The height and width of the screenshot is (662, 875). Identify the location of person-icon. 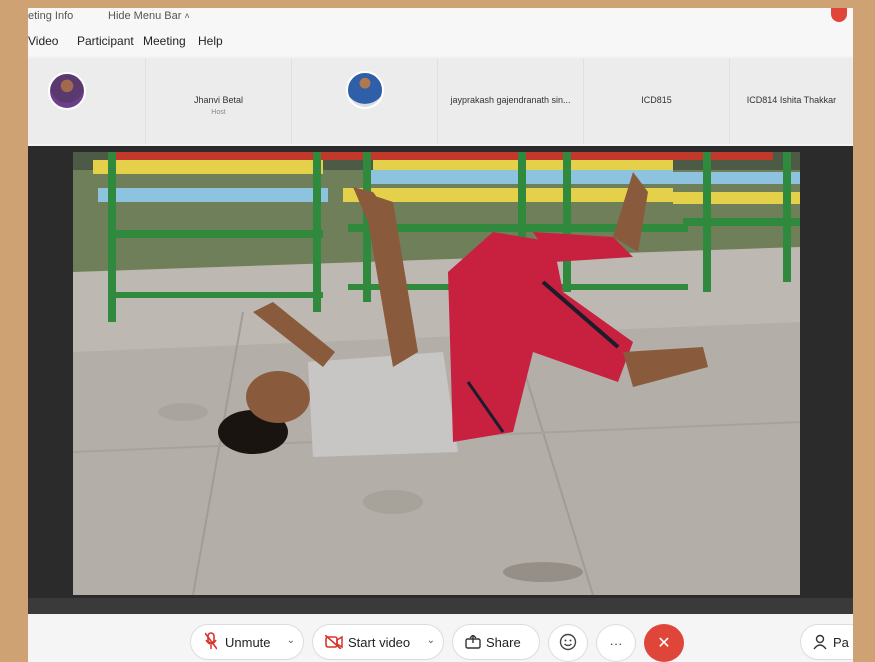
(820, 643).